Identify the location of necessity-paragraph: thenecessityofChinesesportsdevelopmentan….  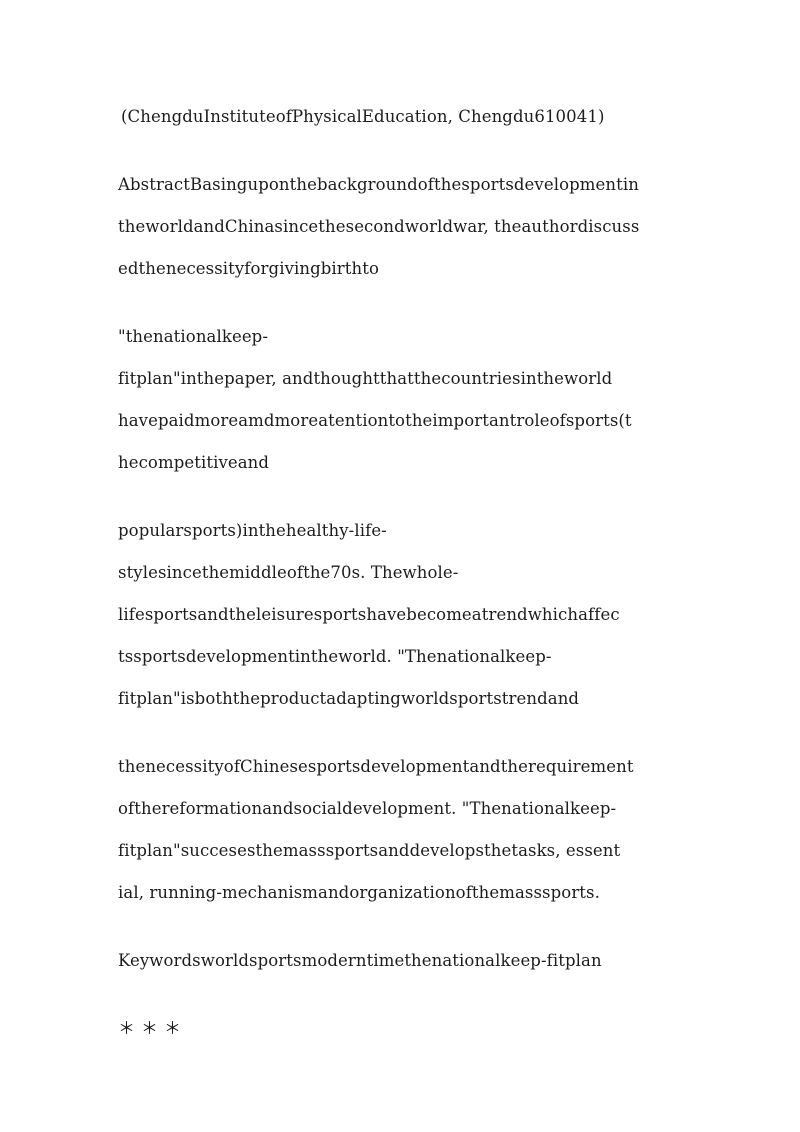
(401, 830).